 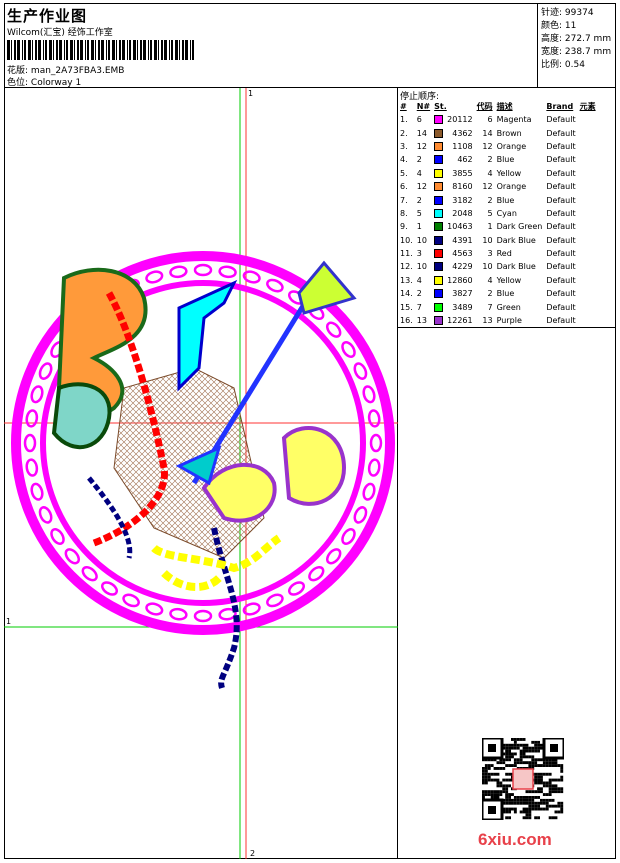 What do you see at coordinates (490, 160) in the screenshot?
I see `row-code: 2` at bounding box center [490, 160].